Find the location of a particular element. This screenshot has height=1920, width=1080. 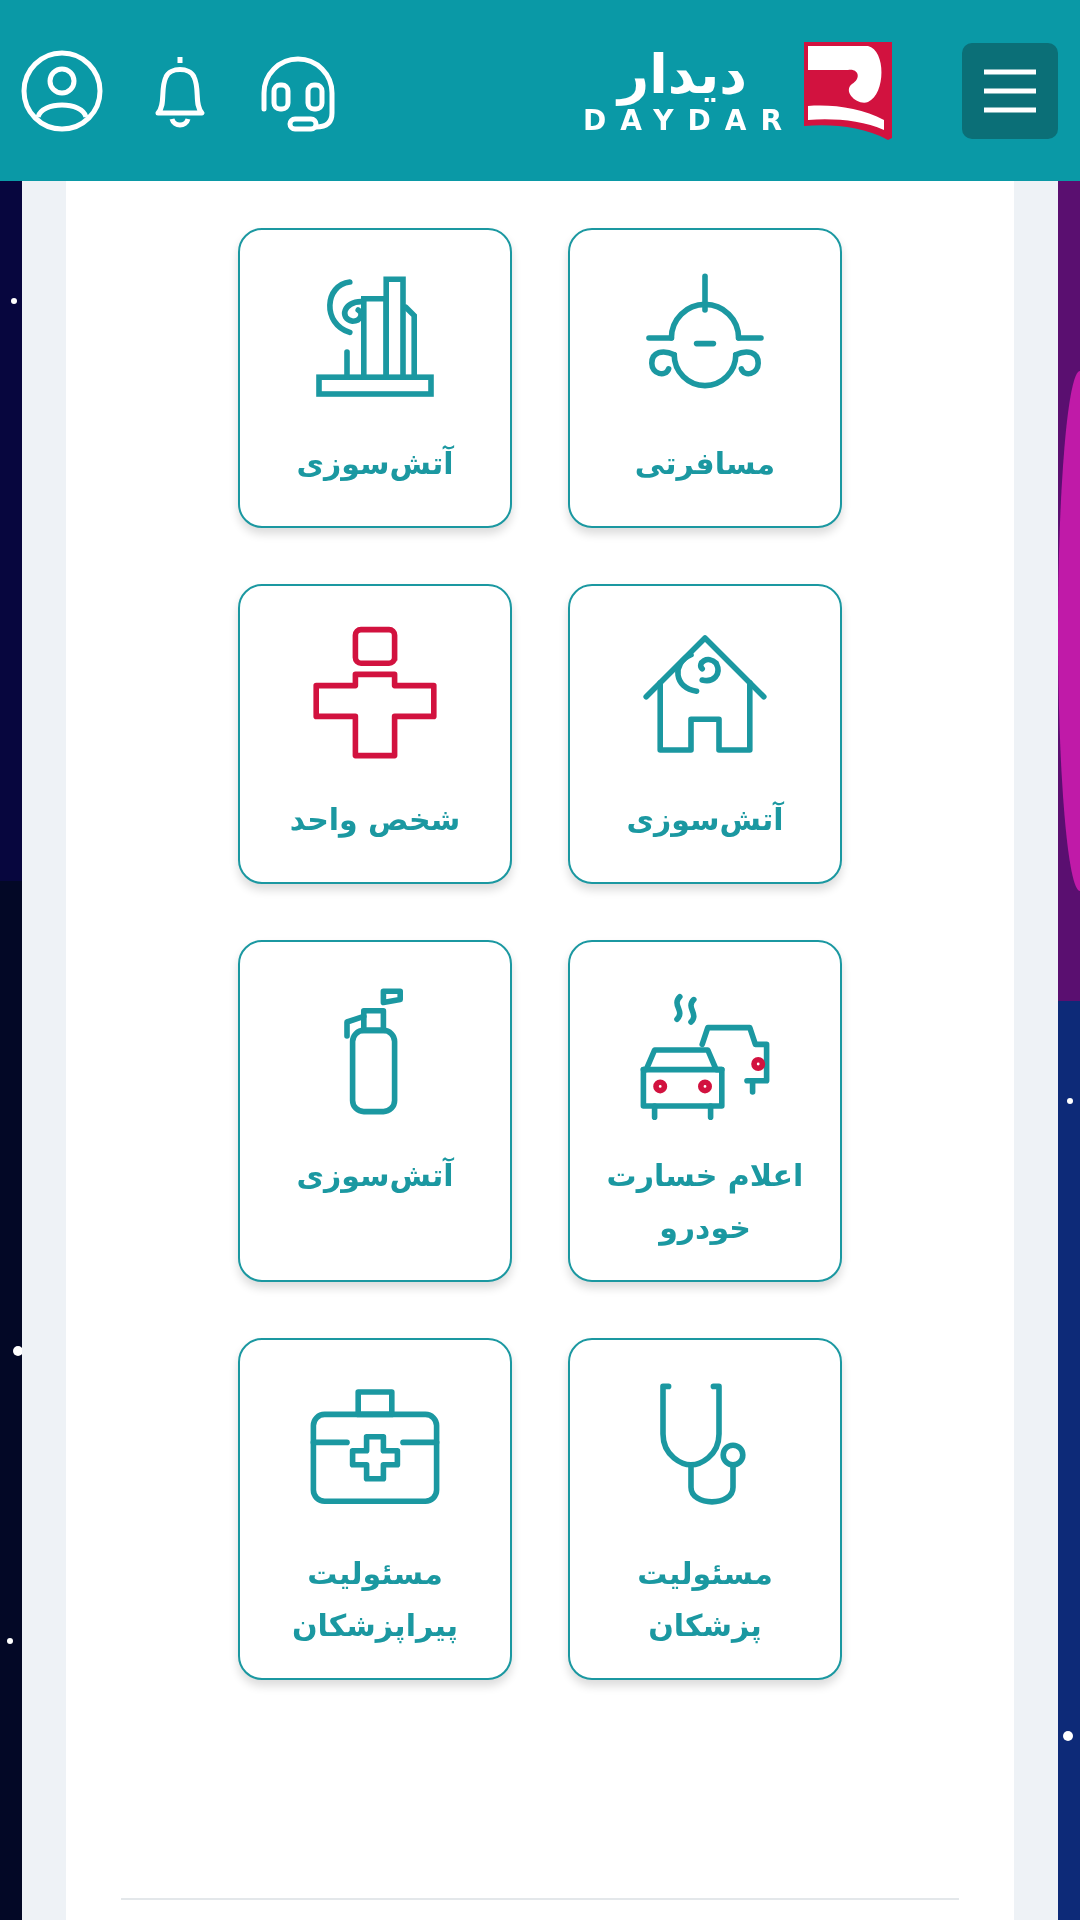

insurance-card: مسافرتی is located at coordinates (705, 378).